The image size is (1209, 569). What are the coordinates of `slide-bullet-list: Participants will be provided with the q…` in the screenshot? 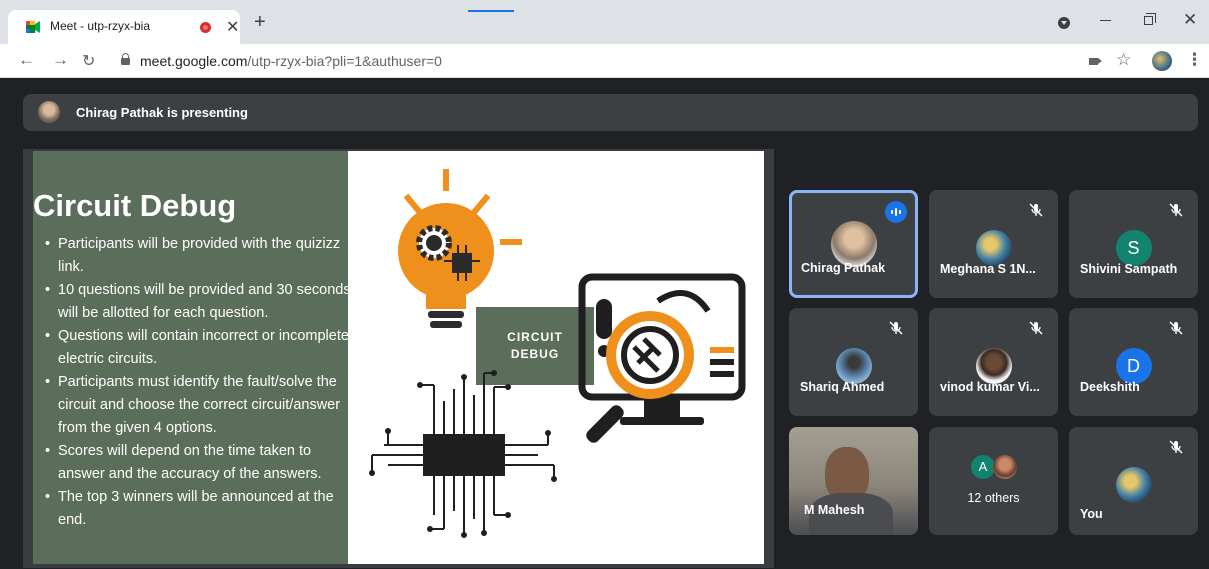 It's located at (200, 382).